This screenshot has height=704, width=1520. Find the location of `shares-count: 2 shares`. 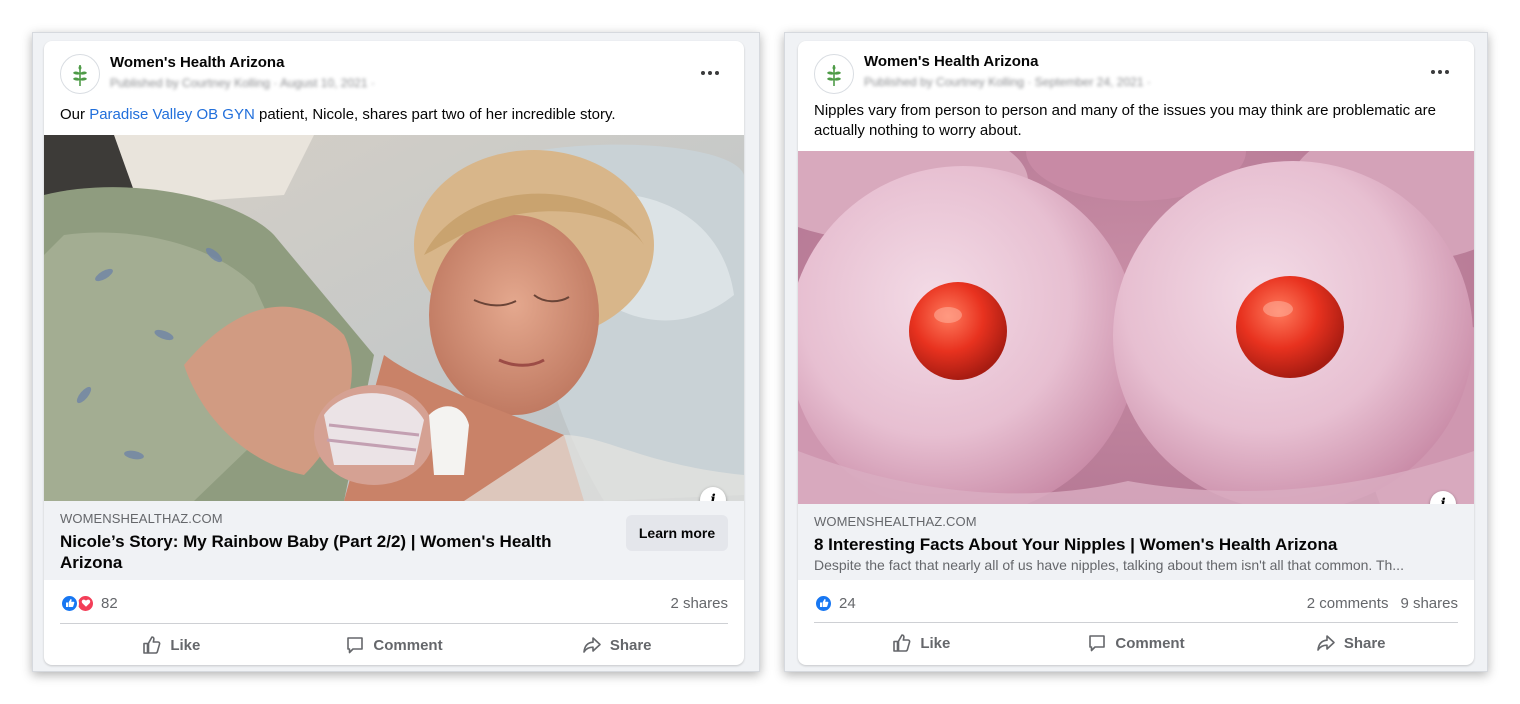

shares-count: 2 shares is located at coordinates (699, 603).